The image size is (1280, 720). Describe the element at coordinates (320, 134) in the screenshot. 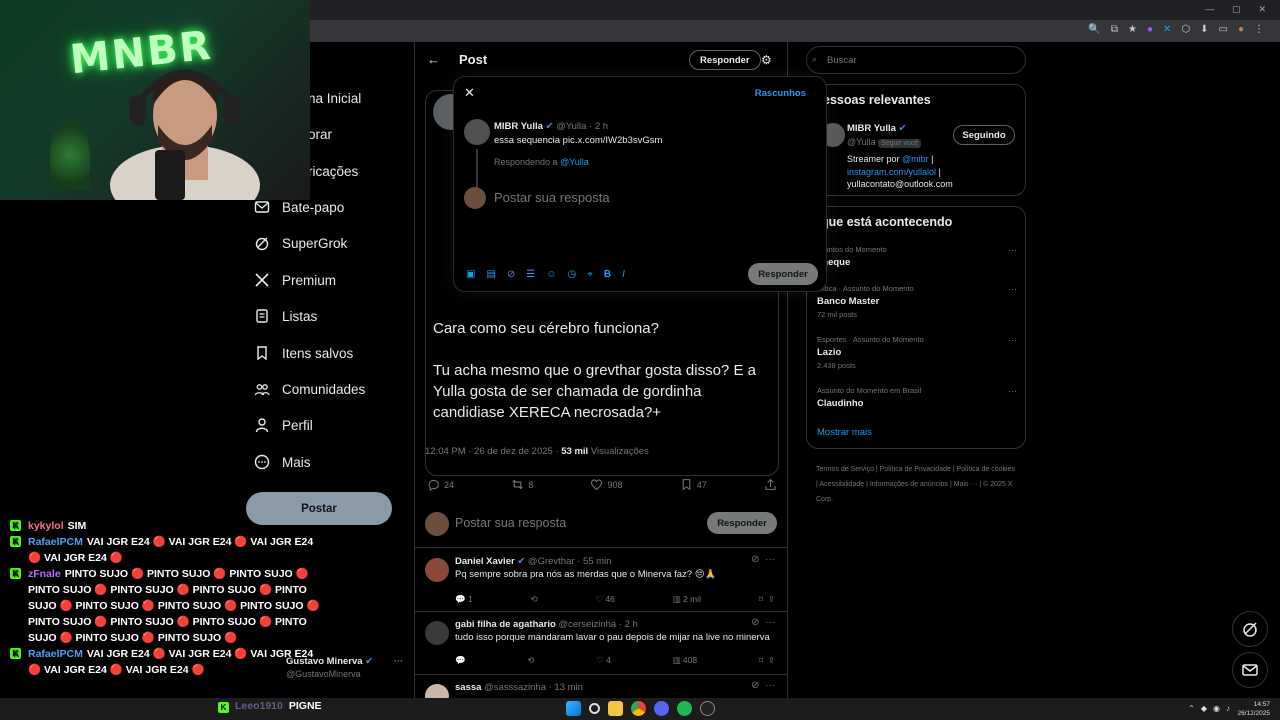

I see `nav-explore: orar` at that location.